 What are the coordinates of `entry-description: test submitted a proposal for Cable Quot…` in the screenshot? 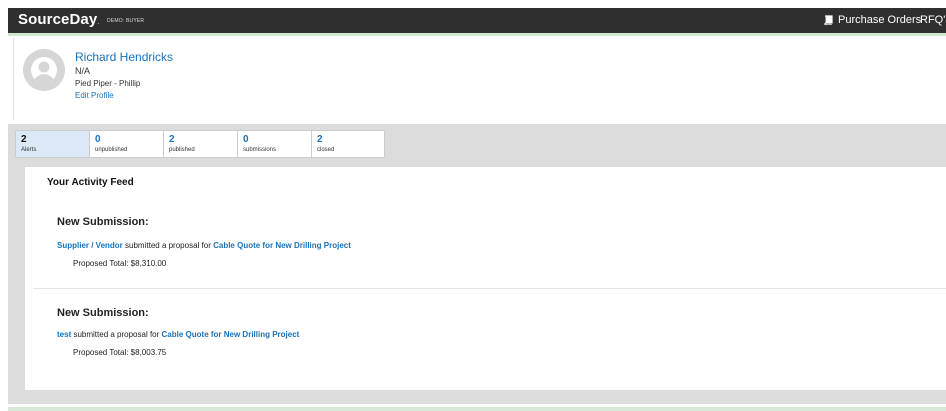 It's located at (178, 334).